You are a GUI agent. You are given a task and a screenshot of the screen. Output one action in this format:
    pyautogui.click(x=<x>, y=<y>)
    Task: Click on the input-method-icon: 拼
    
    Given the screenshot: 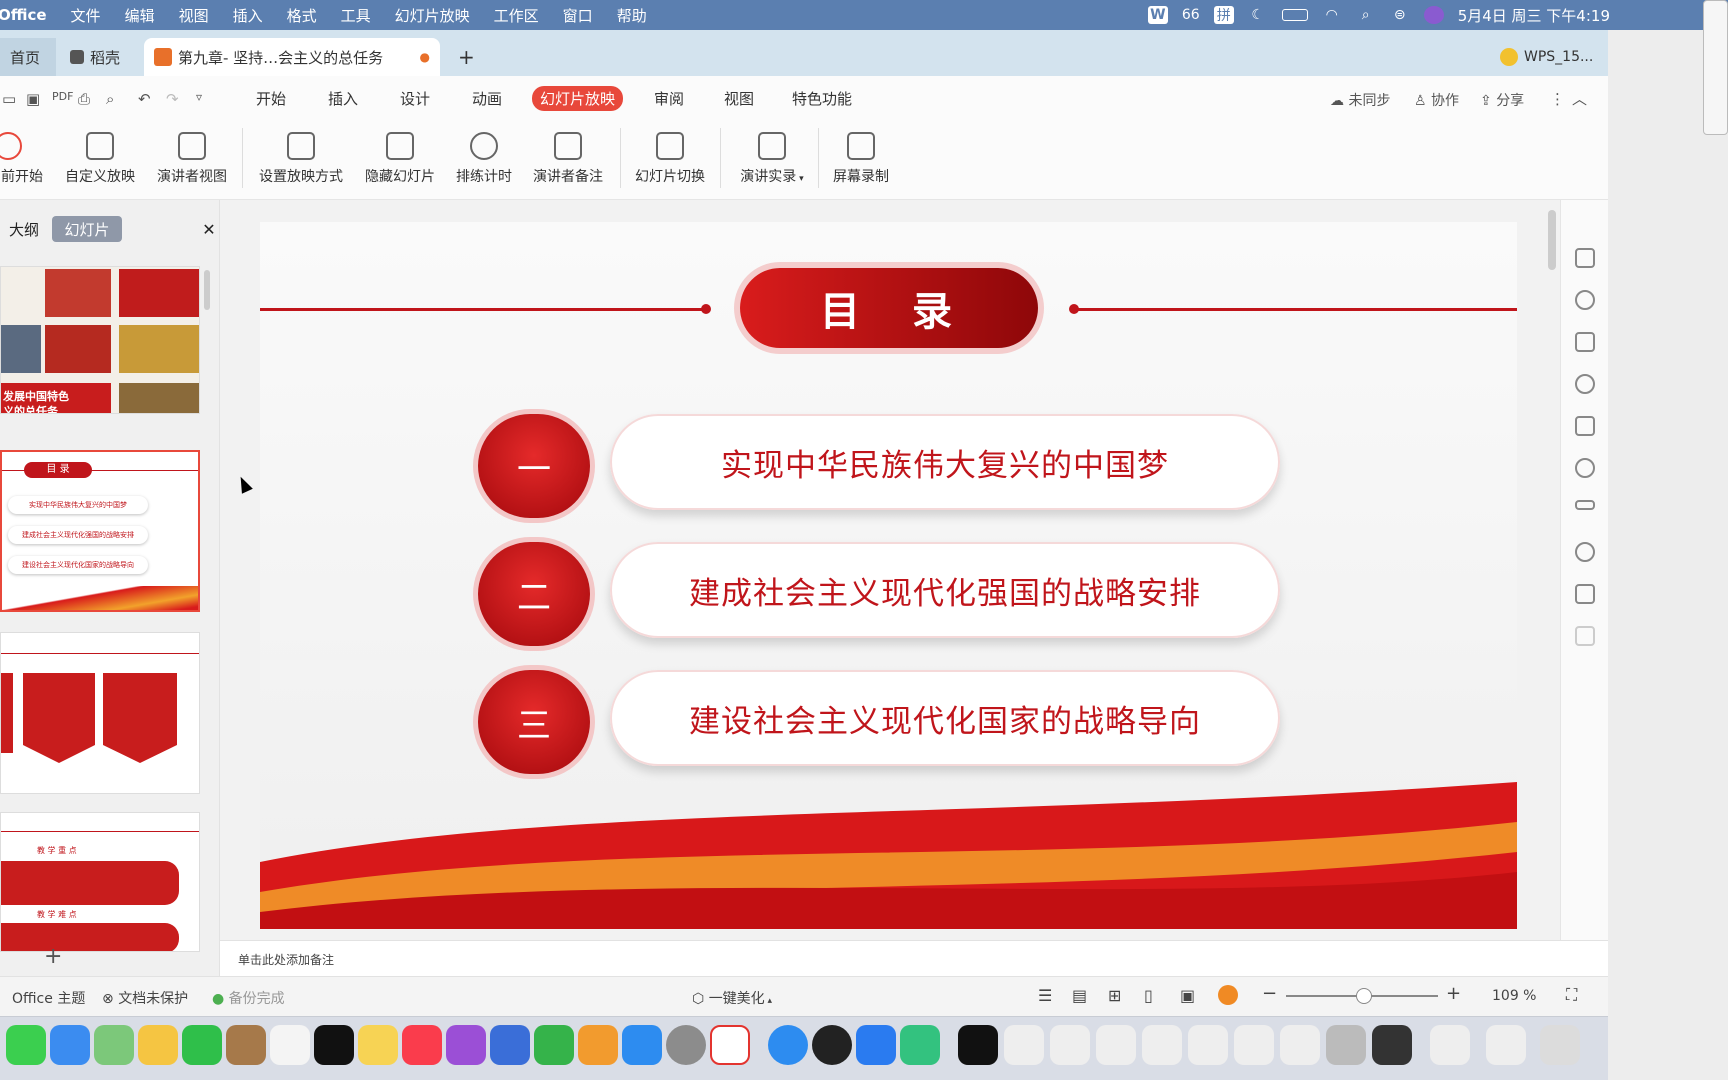 What is the action you would take?
    pyautogui.click(x=1223, y=15)
    